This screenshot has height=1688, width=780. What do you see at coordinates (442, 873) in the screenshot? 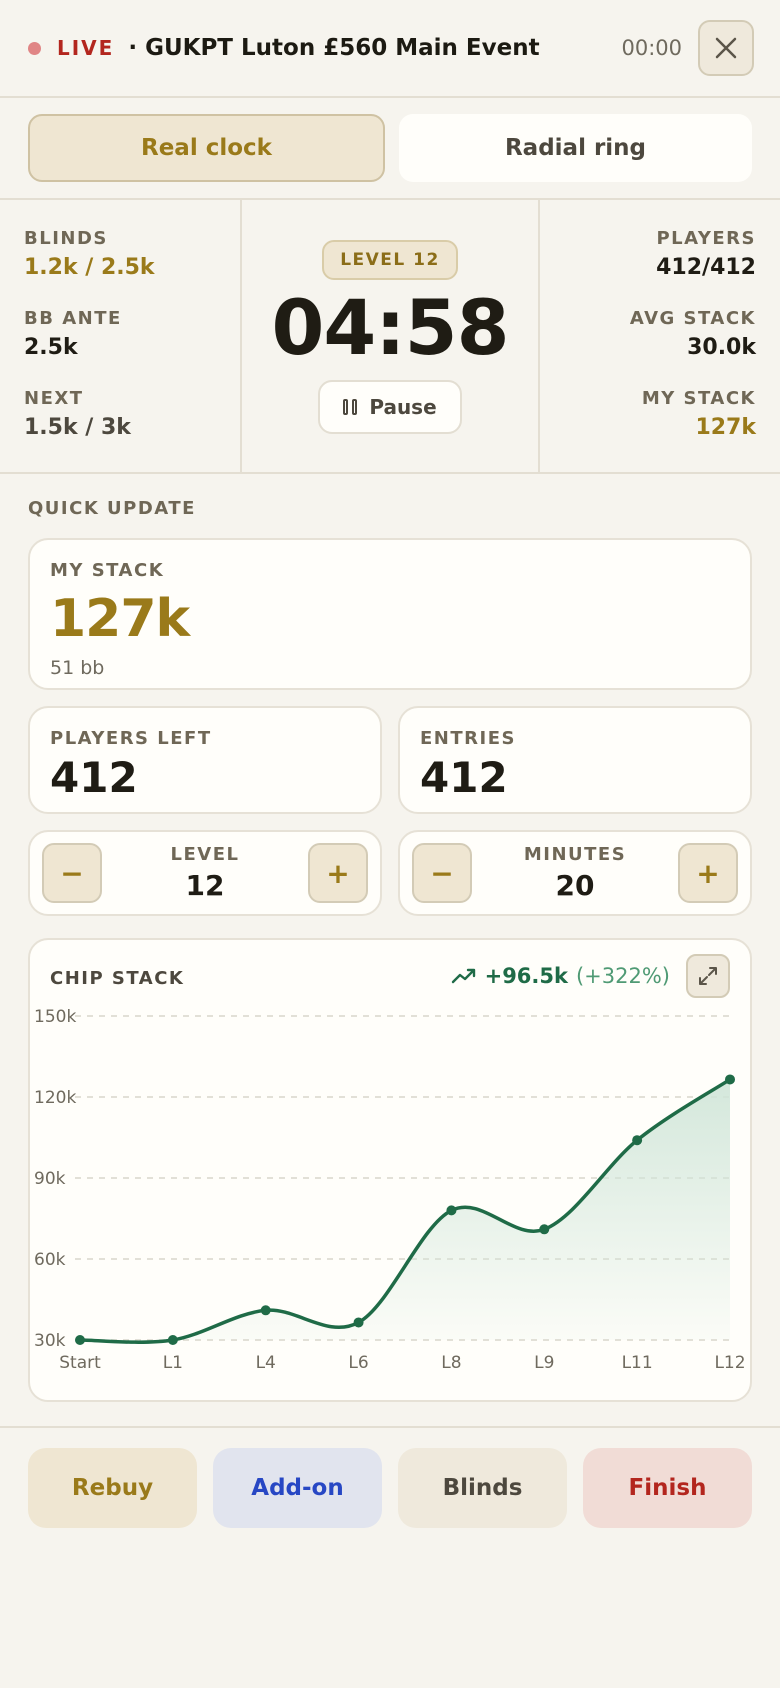
I see `minutes-decrement-button: −` at bounding box center [442, 873].